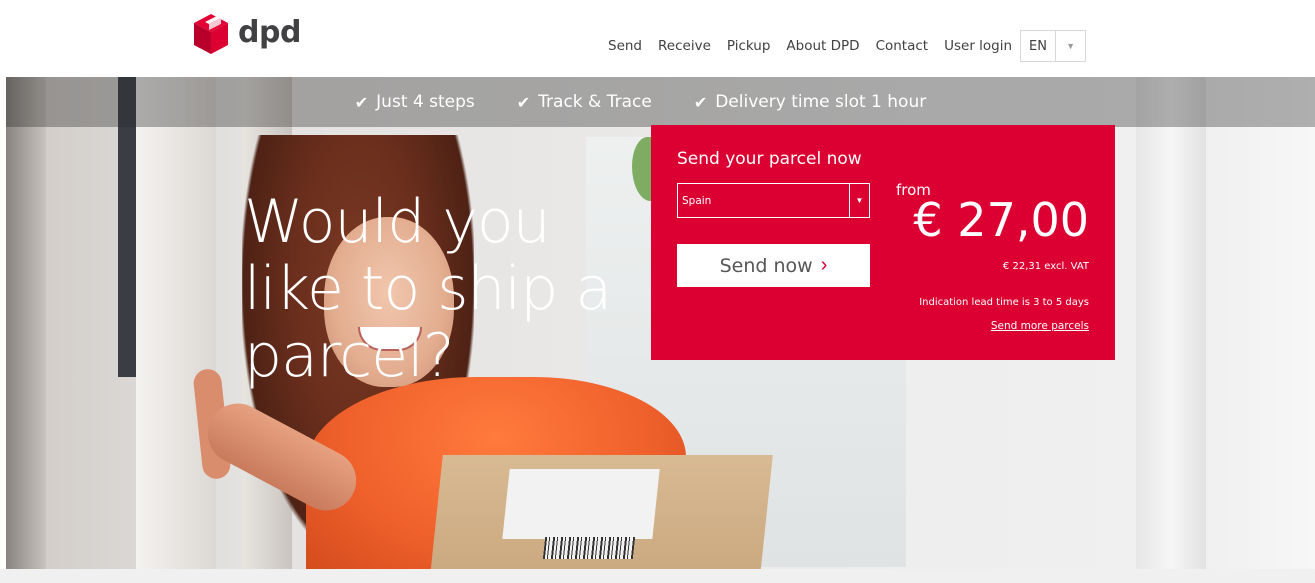 Image resolution: width=1315 pixels, height=583 pixels. Describe the element at coordinates (824, 265) in the screenshot. I see `chevron-right-icon: ›` at that location.